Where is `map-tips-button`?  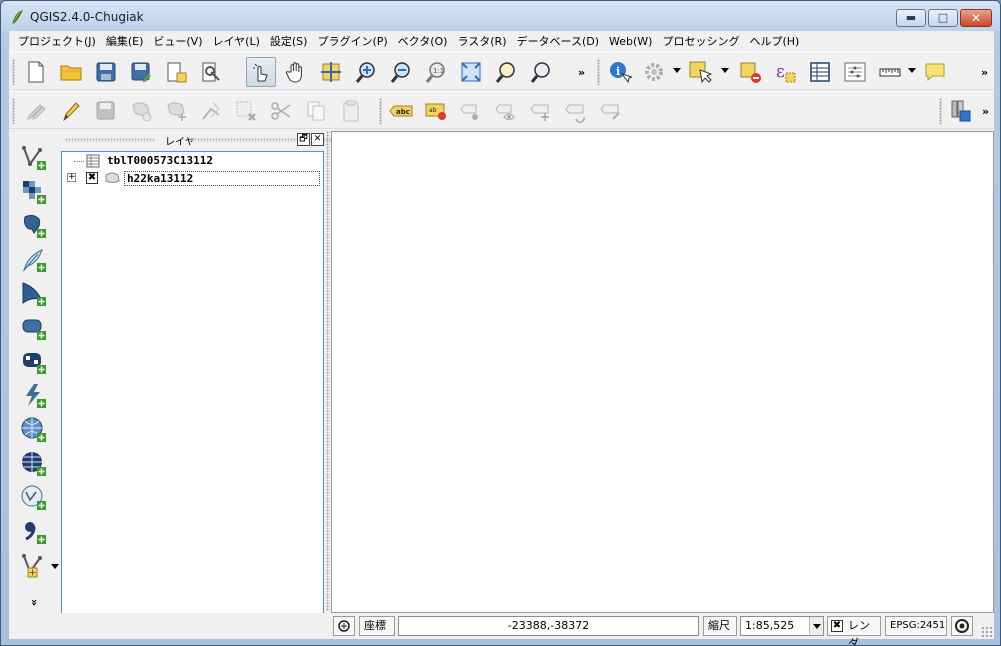 map-tips-button is located at coordinates (935, 72).